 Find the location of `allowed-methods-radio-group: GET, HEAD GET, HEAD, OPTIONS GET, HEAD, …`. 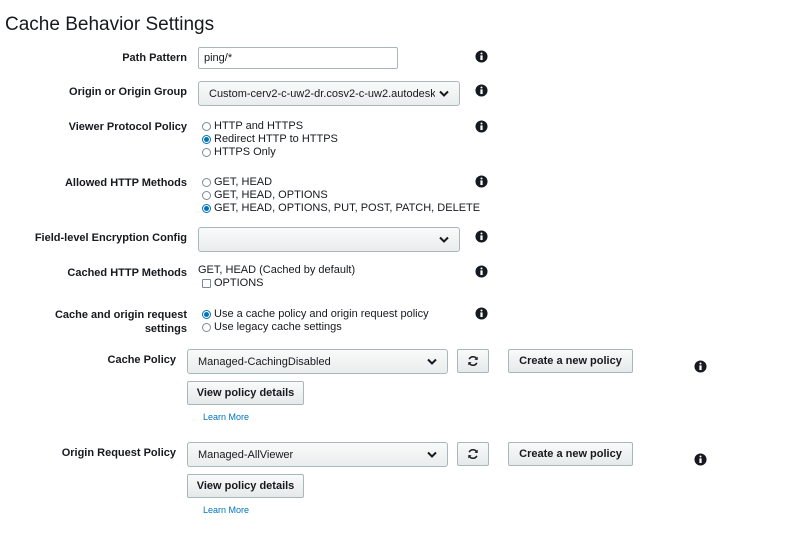

allowed-methods-radio-group: GET, HEAD GET, HEAD, OPTIONS GET, HEAD, … is located at coordinates (341, 195).